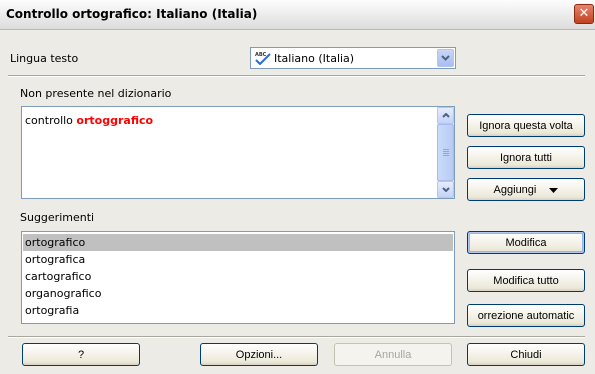 The image size is (595, 374). What do you see at coordinates (526, 354) in the screenshot?
I see `close-button: Chiudi` at bounding box center [526, 354].